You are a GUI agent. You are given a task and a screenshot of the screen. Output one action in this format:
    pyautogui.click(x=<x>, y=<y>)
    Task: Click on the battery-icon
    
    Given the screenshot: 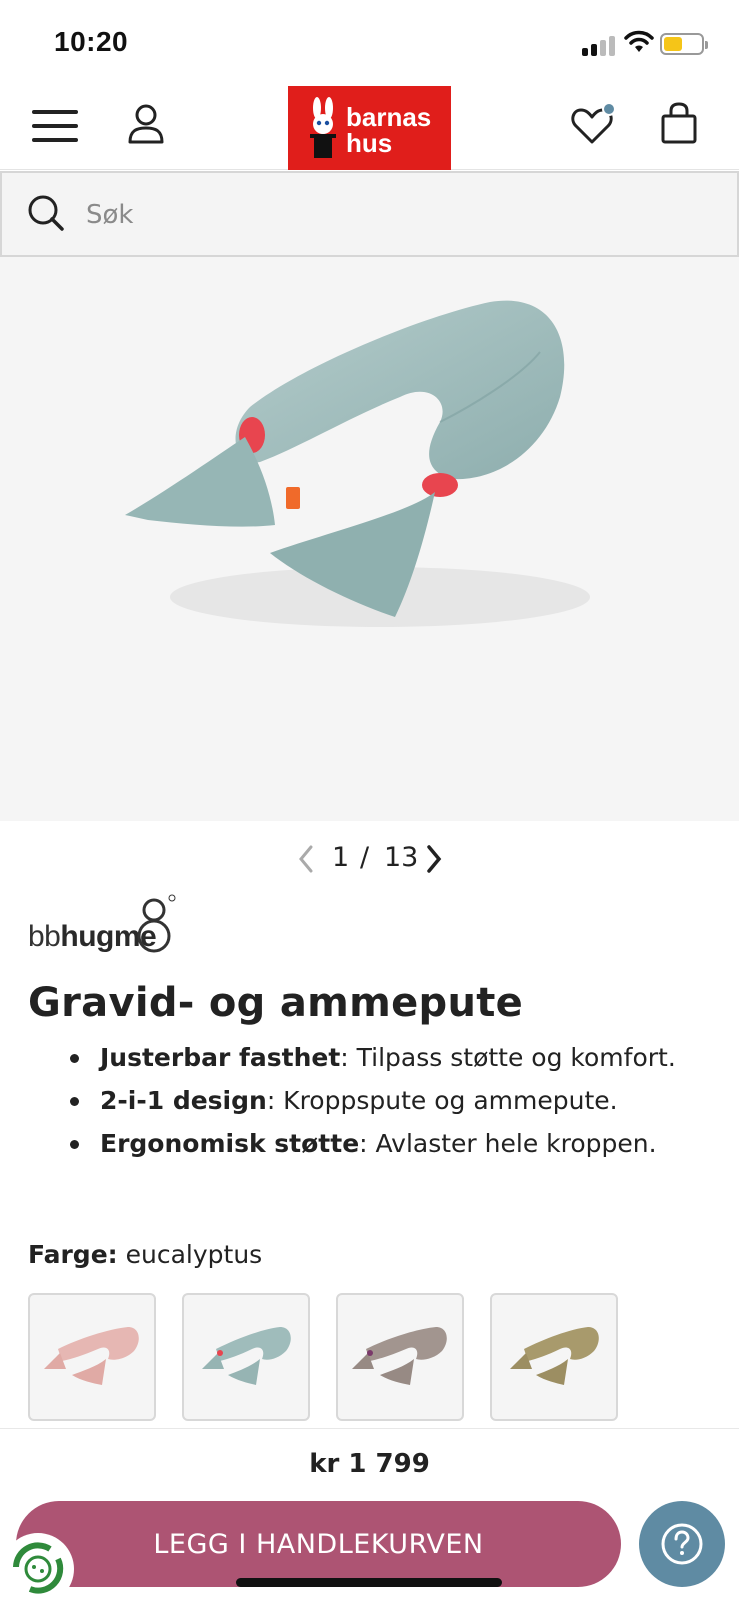 What is the action you would take?
    pyautogui.click(x=684, y=44)
    